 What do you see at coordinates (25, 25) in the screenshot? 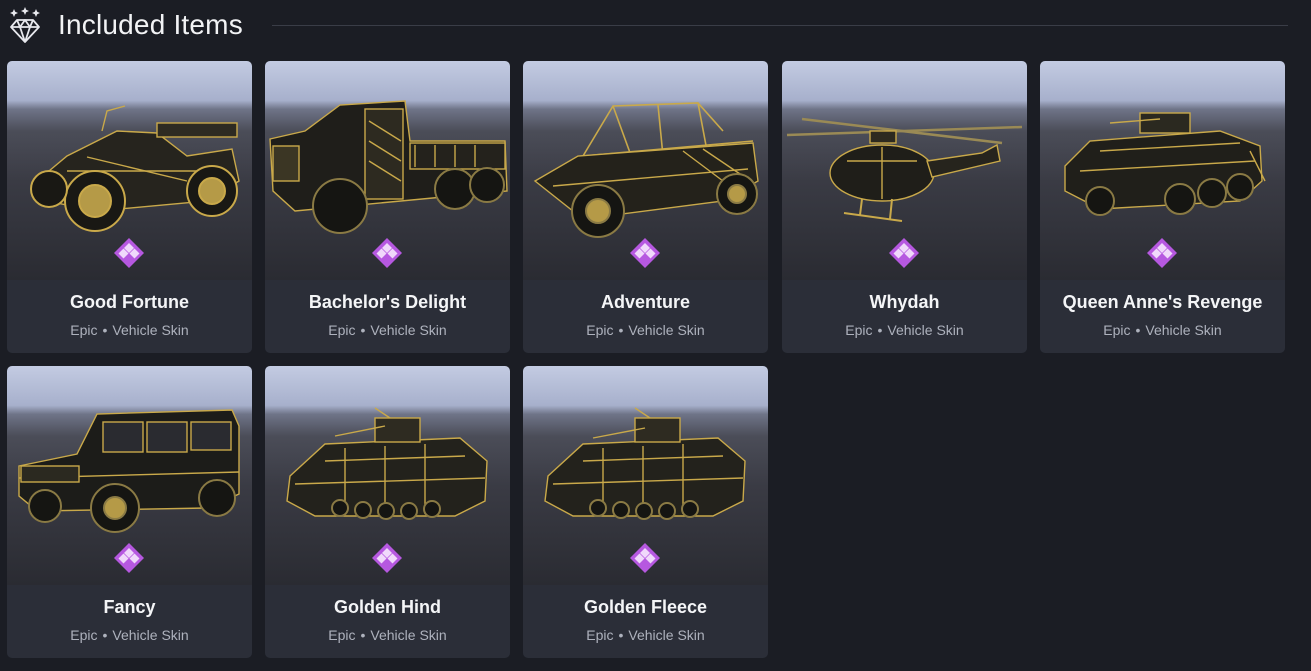
I see `diamond-gem-icon` at bounding box center [25, 25].